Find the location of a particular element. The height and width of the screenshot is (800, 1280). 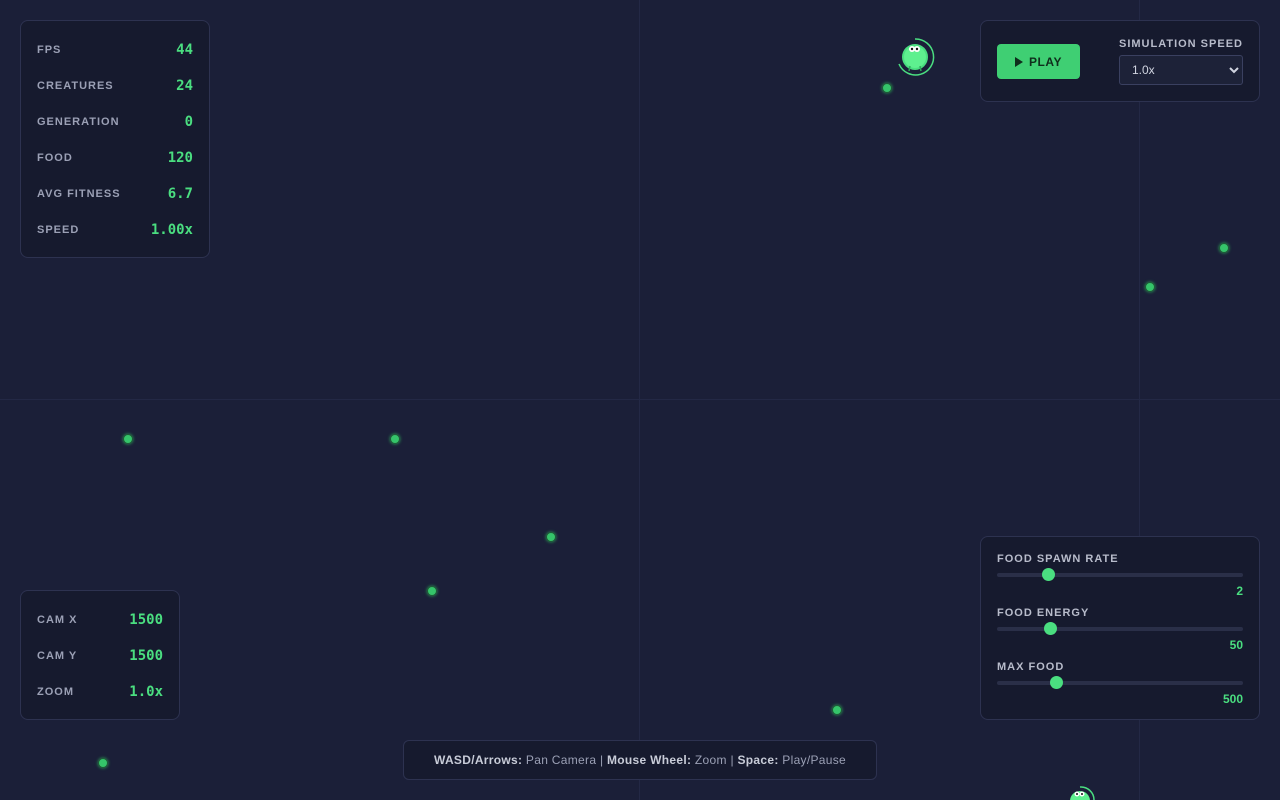

stat-row-avg-fitness: AVG FITNESS 6.7 is located at coordinates (115, 194).